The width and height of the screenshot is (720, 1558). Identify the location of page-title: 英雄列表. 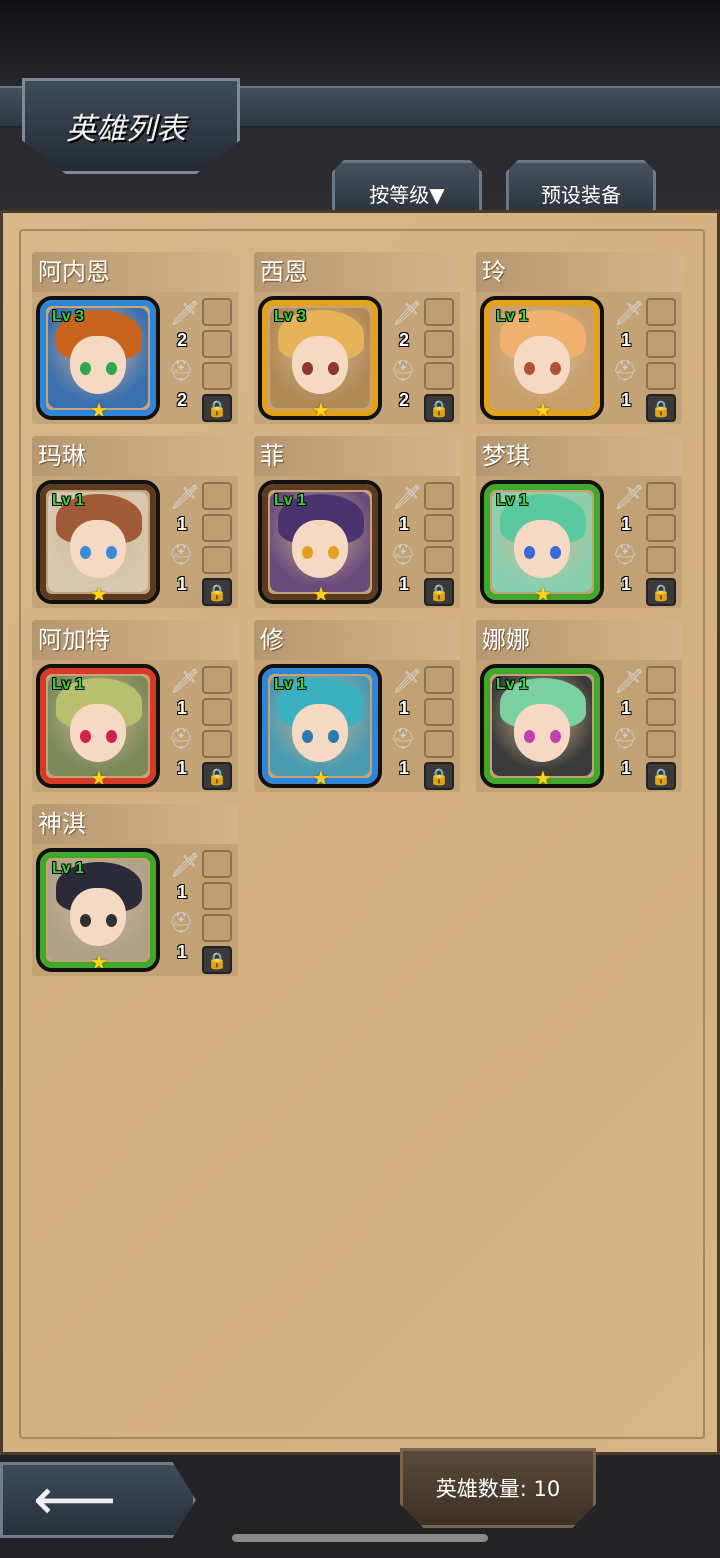
(126, 129).